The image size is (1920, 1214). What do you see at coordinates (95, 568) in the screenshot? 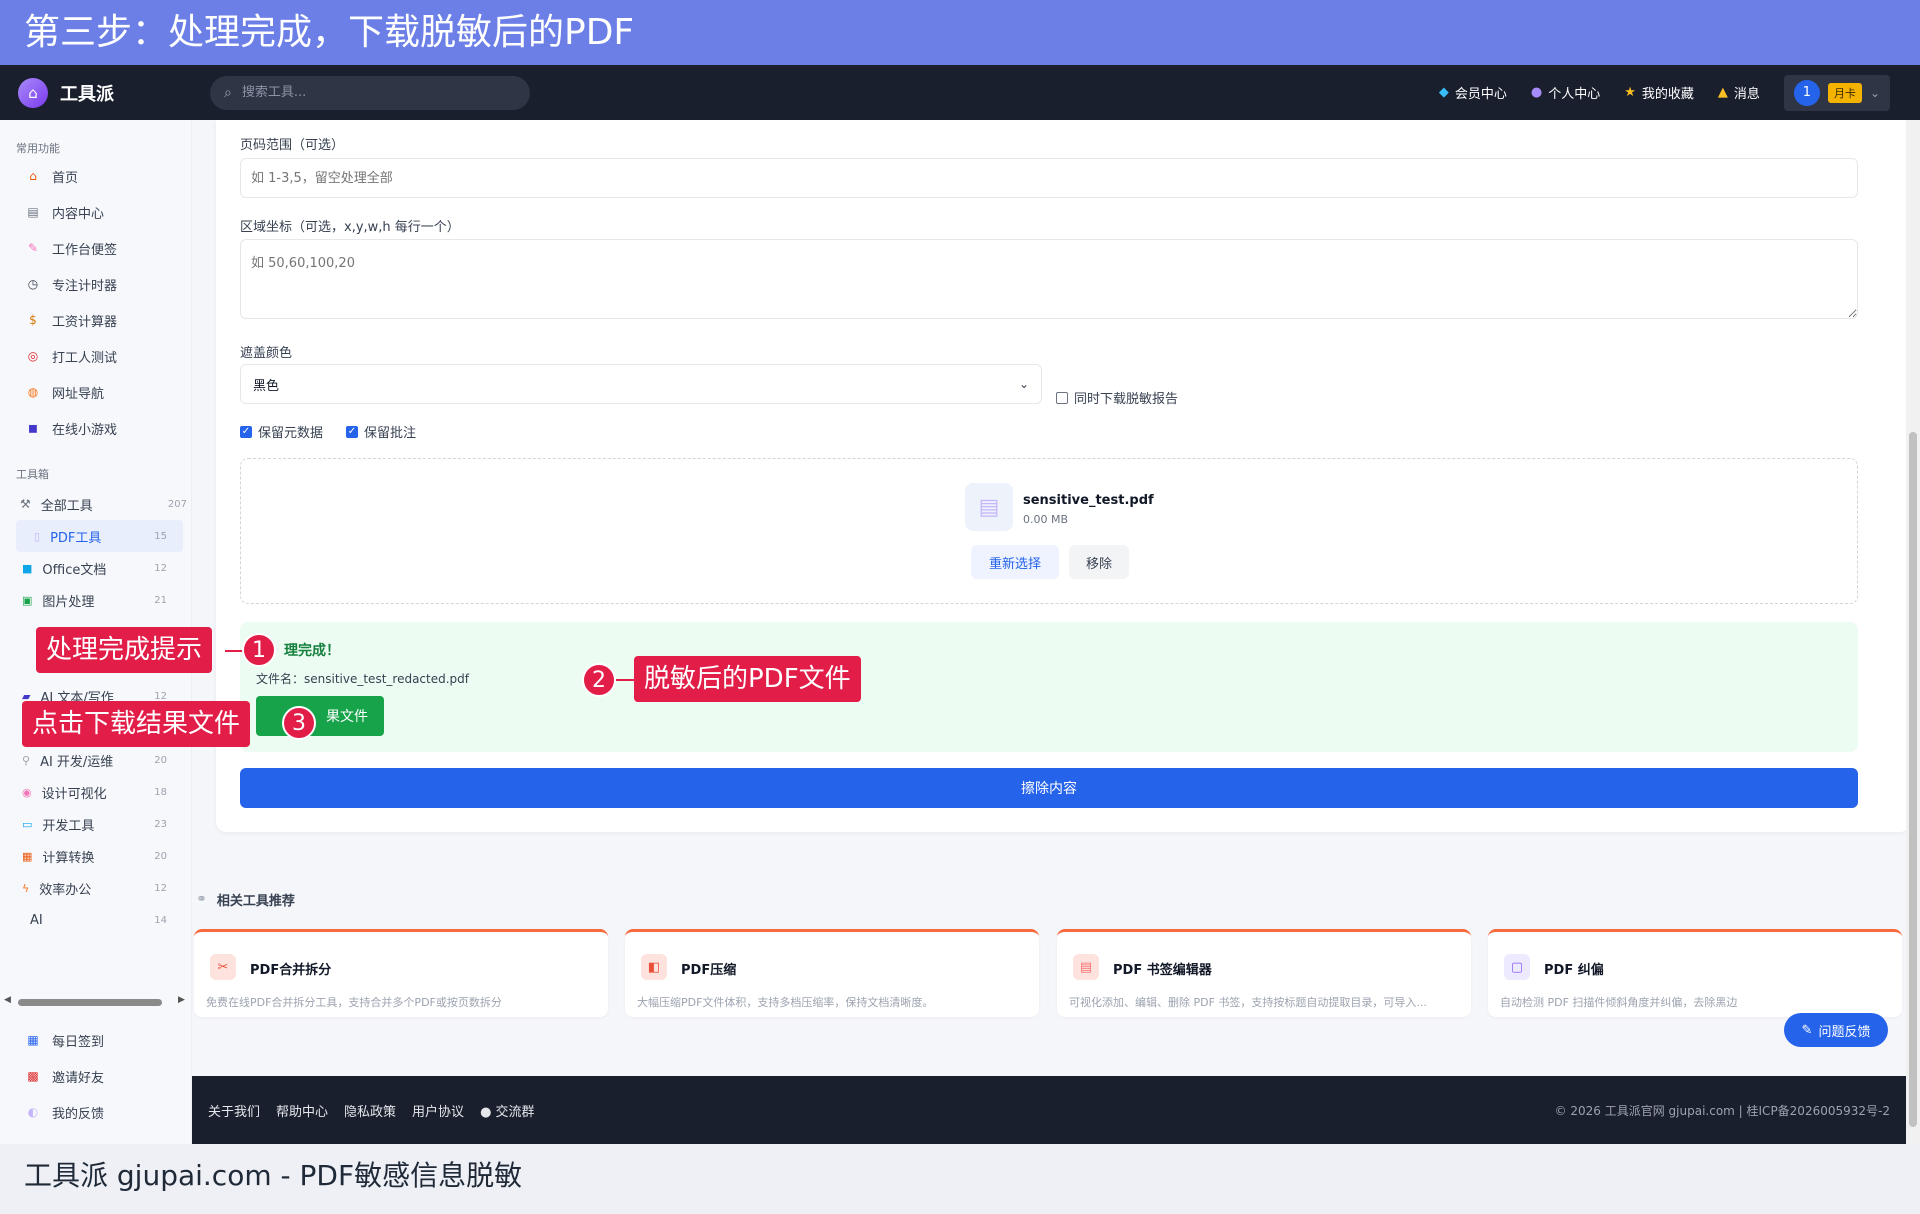
I see `sidebar-item-office: ■ Office文档 12` at bounding box center [95, 568].